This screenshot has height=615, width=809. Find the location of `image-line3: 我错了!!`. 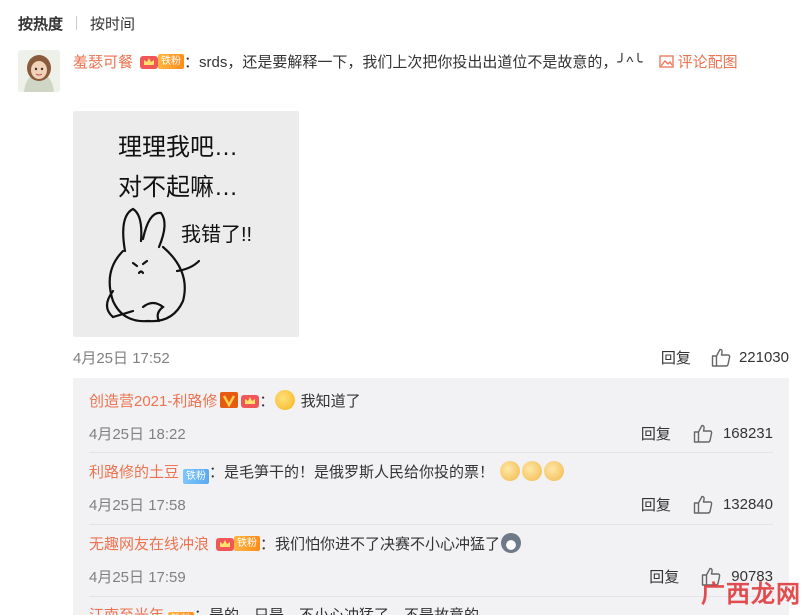

image-line3: 我错了!! is located at coordinates (216, 234).